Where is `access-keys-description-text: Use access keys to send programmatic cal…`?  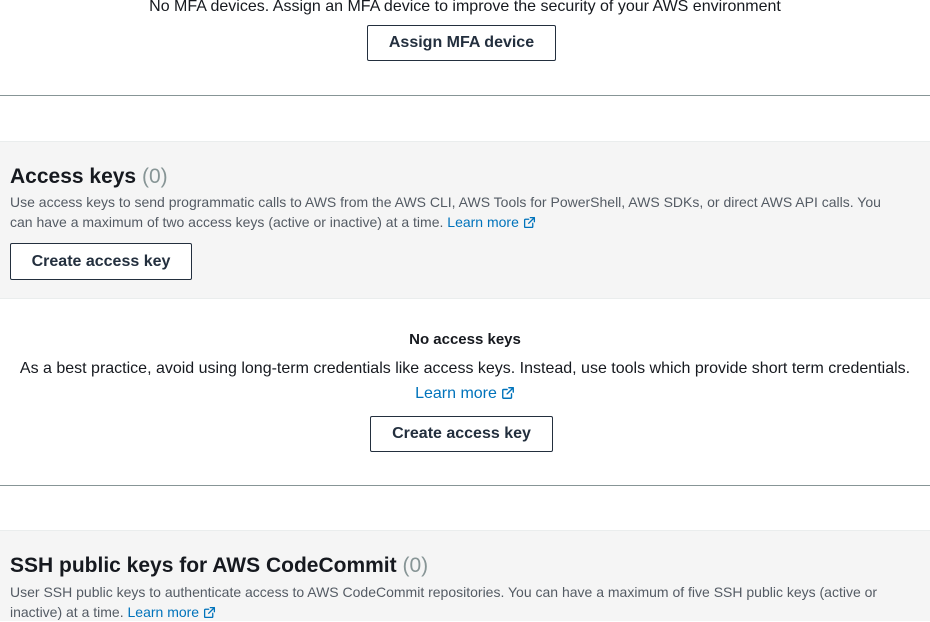 access-keys-description-text: Use access keys to send programmatic cal… is located at coordinates (445, 212).